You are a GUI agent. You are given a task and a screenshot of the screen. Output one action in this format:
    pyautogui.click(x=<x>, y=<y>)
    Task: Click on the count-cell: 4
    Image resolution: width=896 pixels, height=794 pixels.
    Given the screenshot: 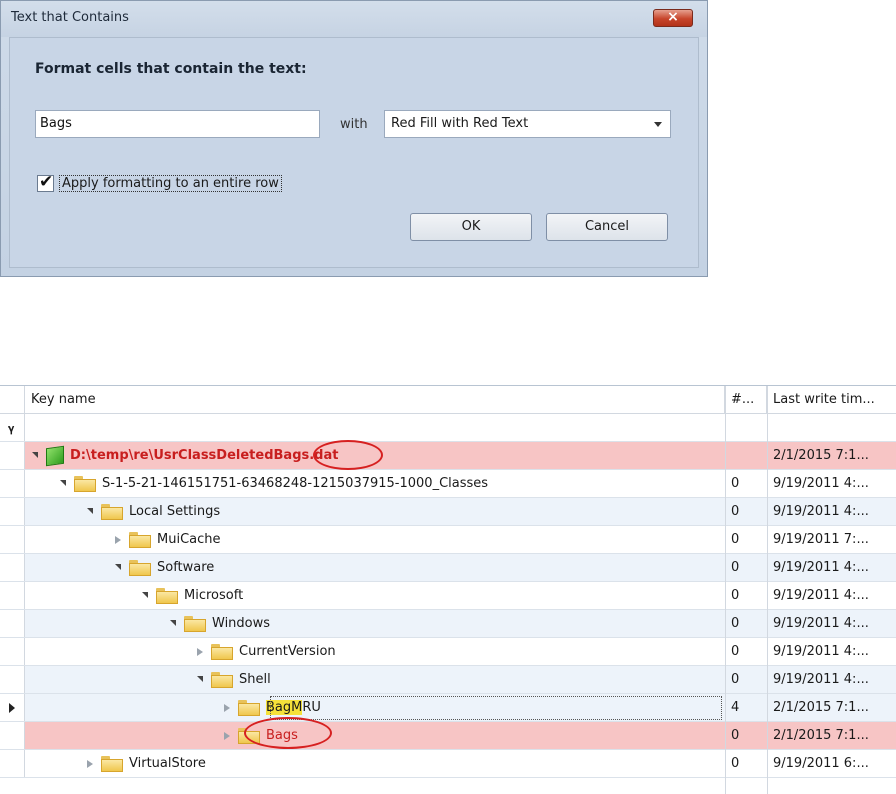 What is the action you would take?
    pyautogui.click(x=735, y=707)
    